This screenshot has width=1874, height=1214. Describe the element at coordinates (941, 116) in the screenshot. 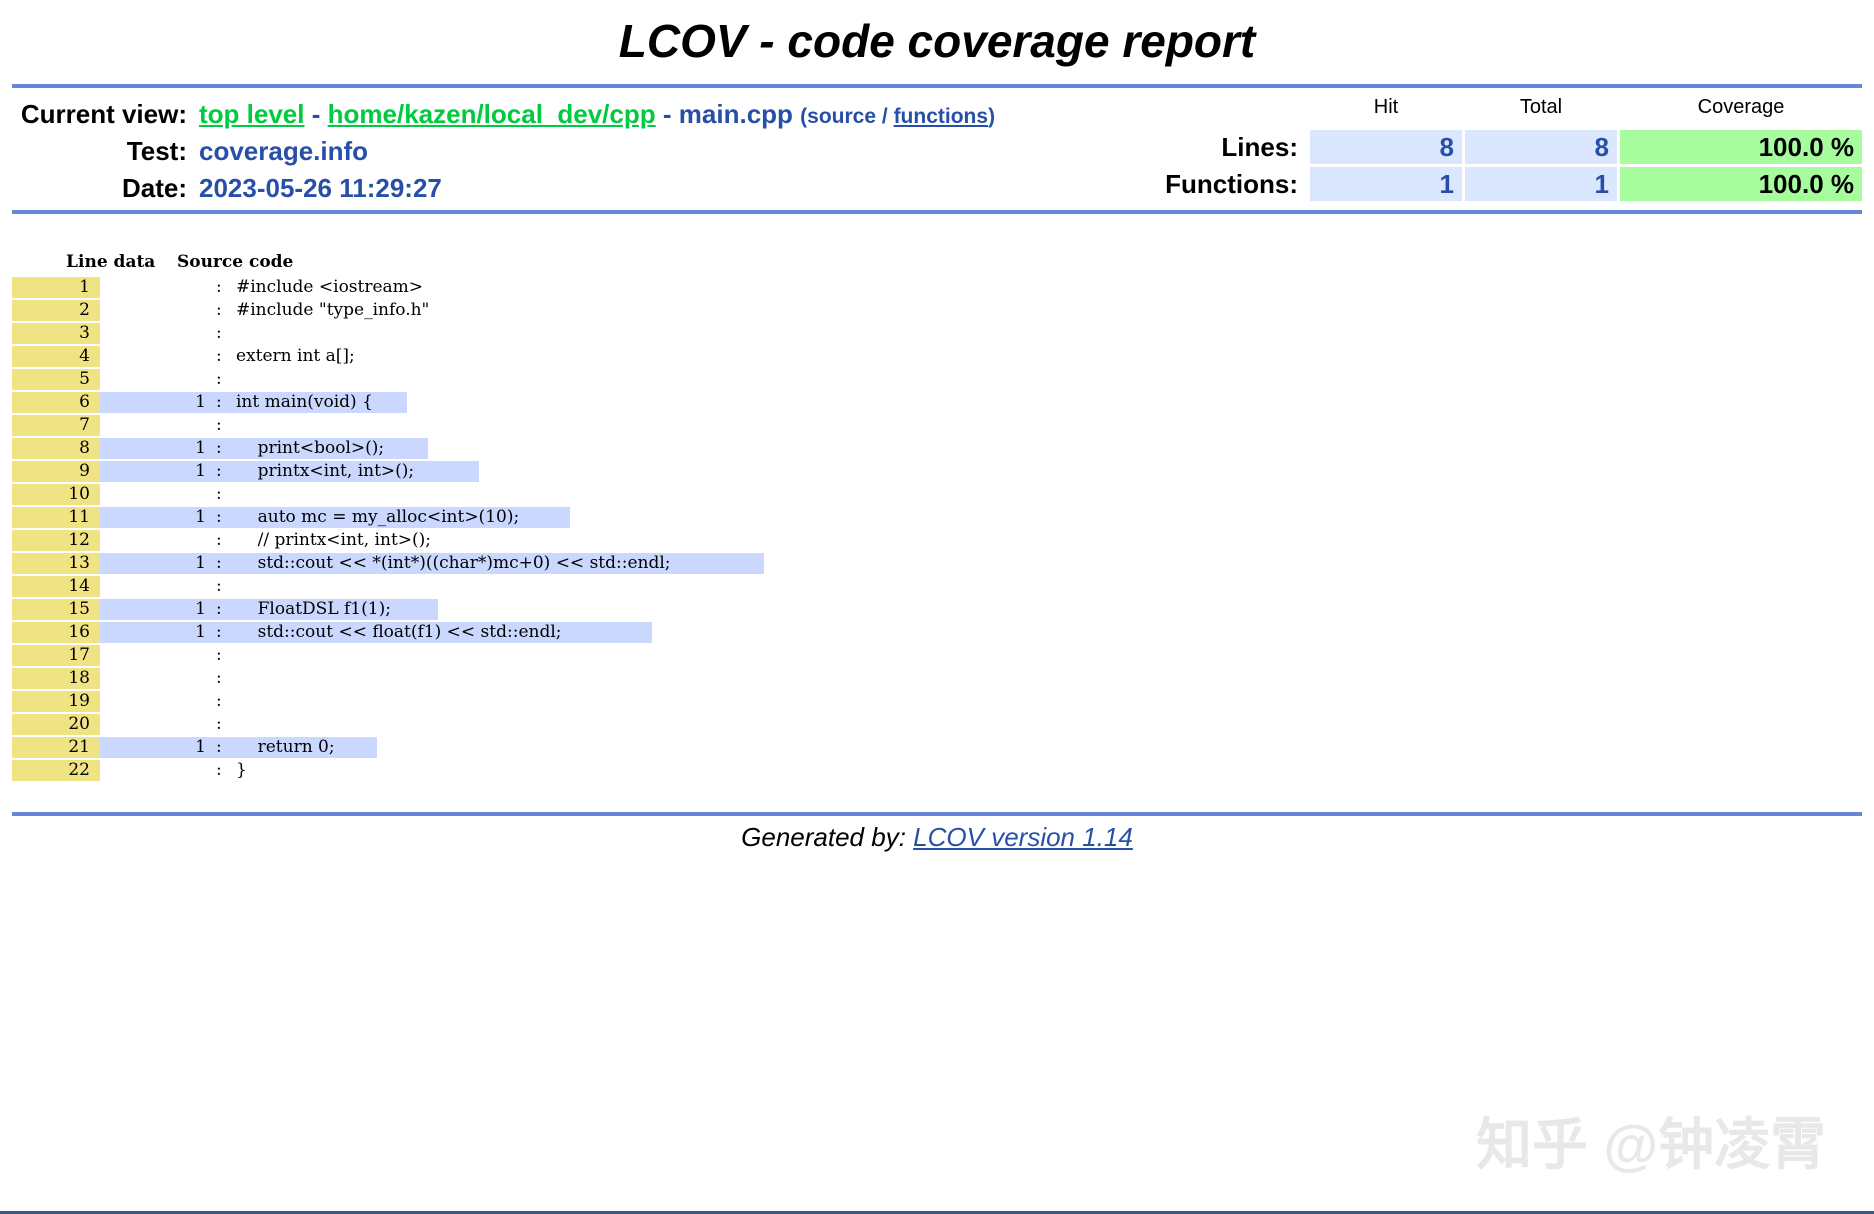

I see `functions-link: functions` at that location.